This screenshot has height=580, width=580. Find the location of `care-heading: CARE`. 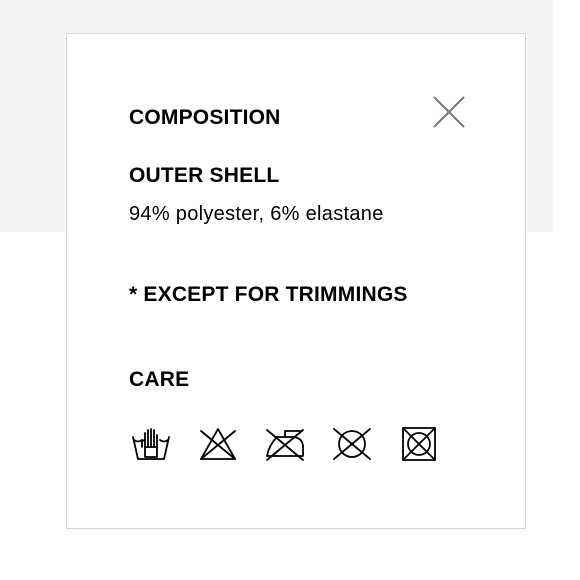

care-heading: CARE is located at coordinates (159, 379).